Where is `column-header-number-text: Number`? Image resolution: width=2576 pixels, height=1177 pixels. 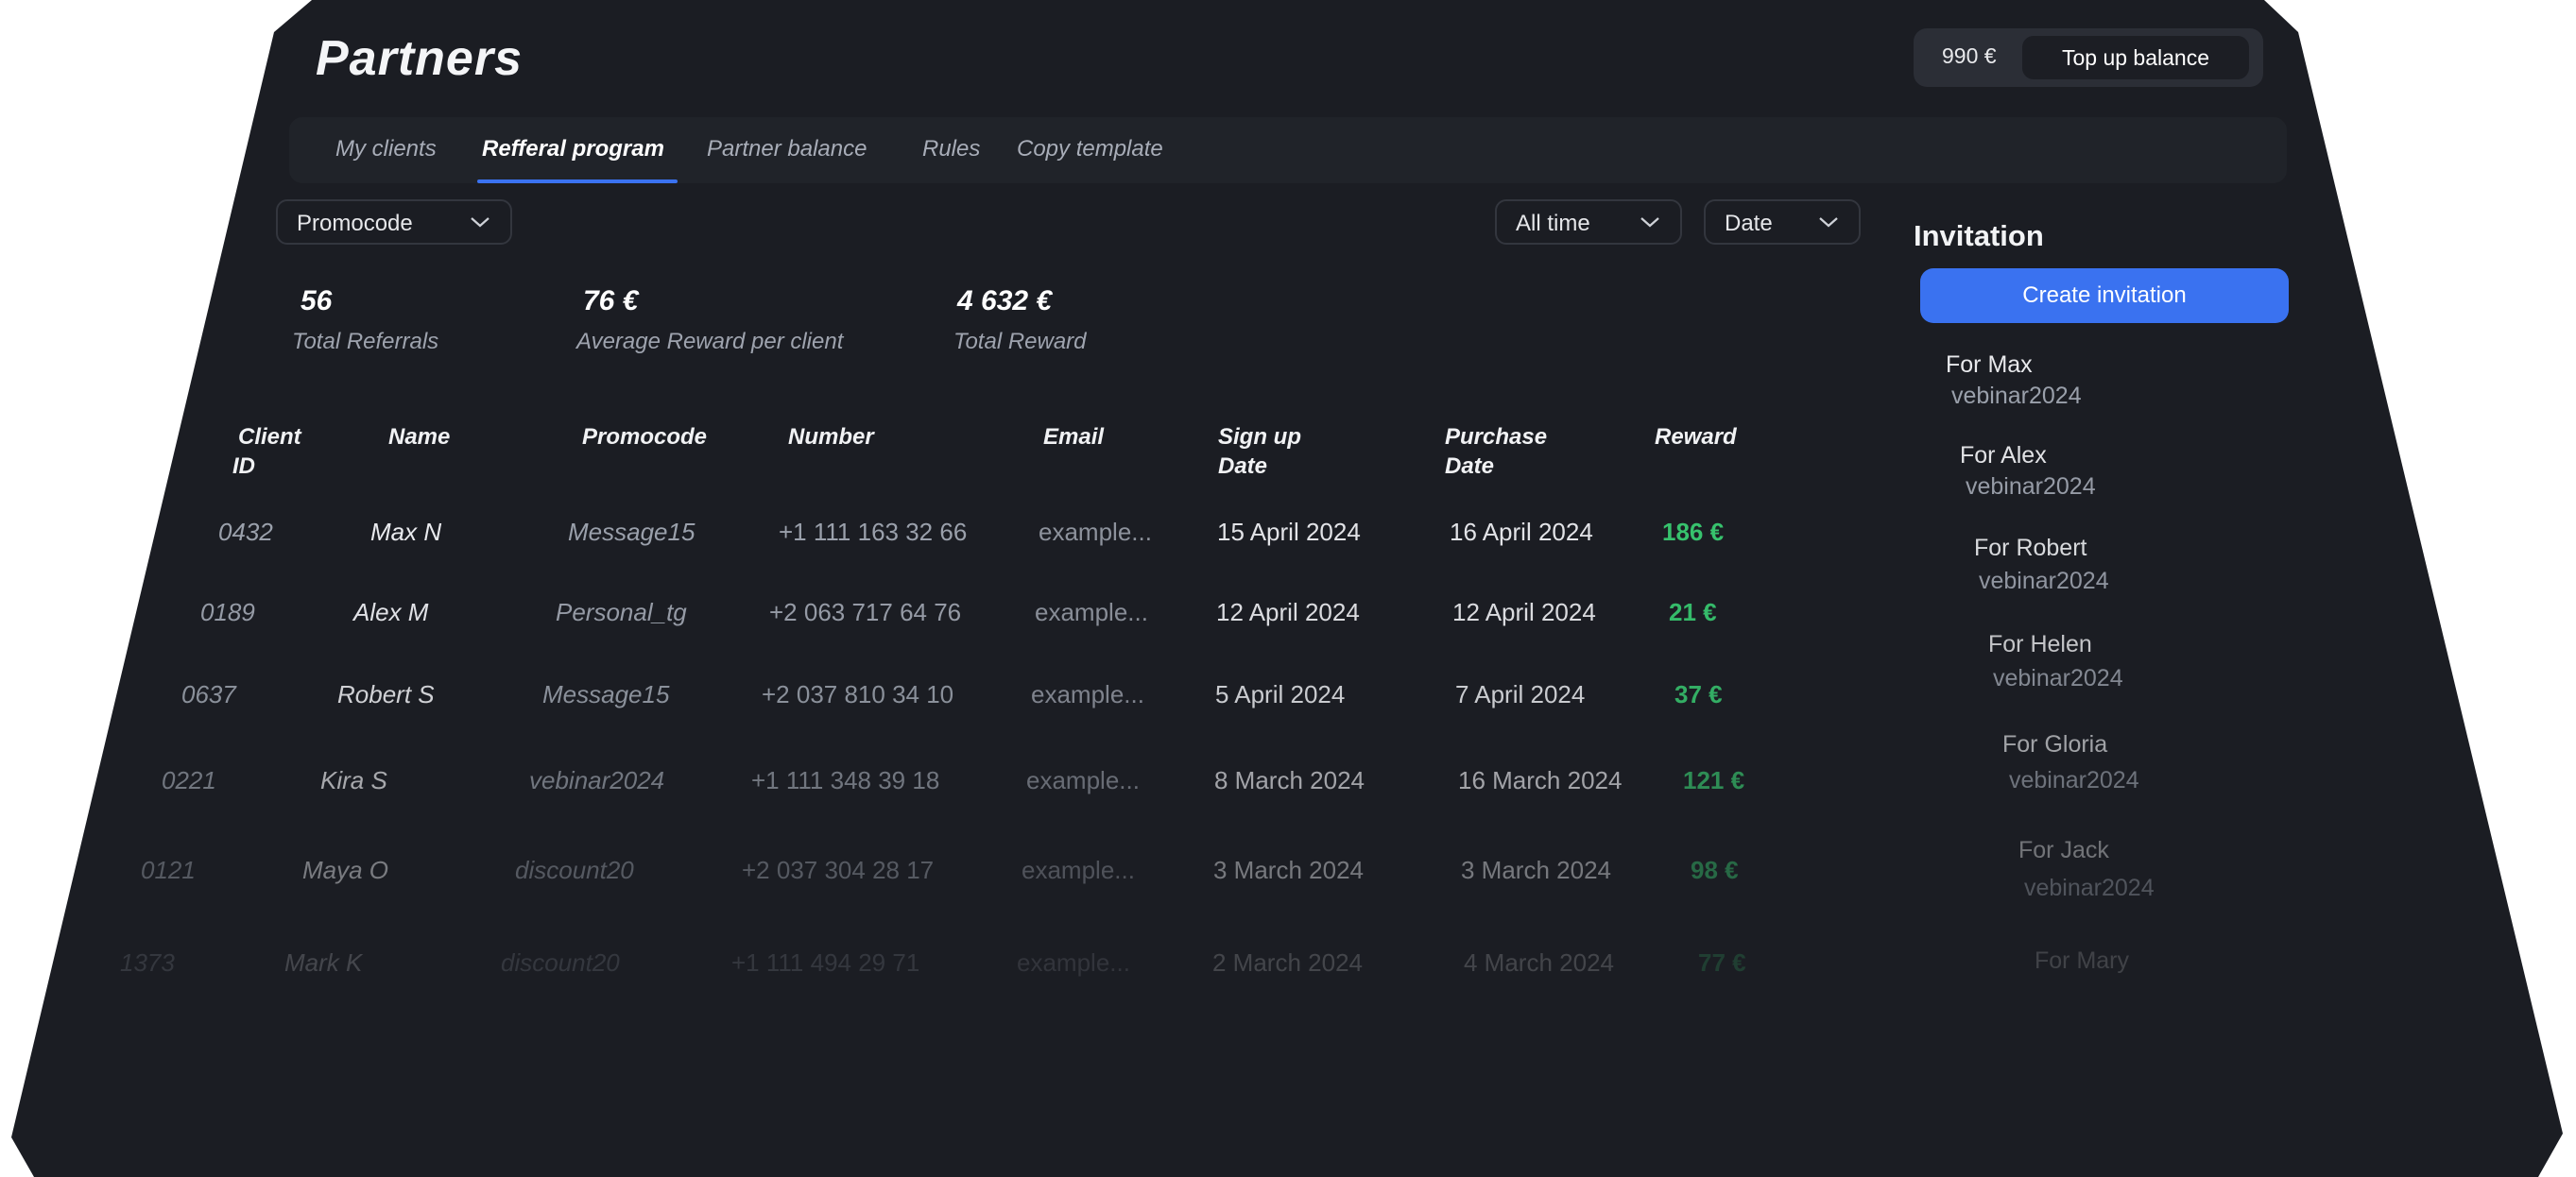
column-header-number-text: Number is located at coordinates (831, 437).